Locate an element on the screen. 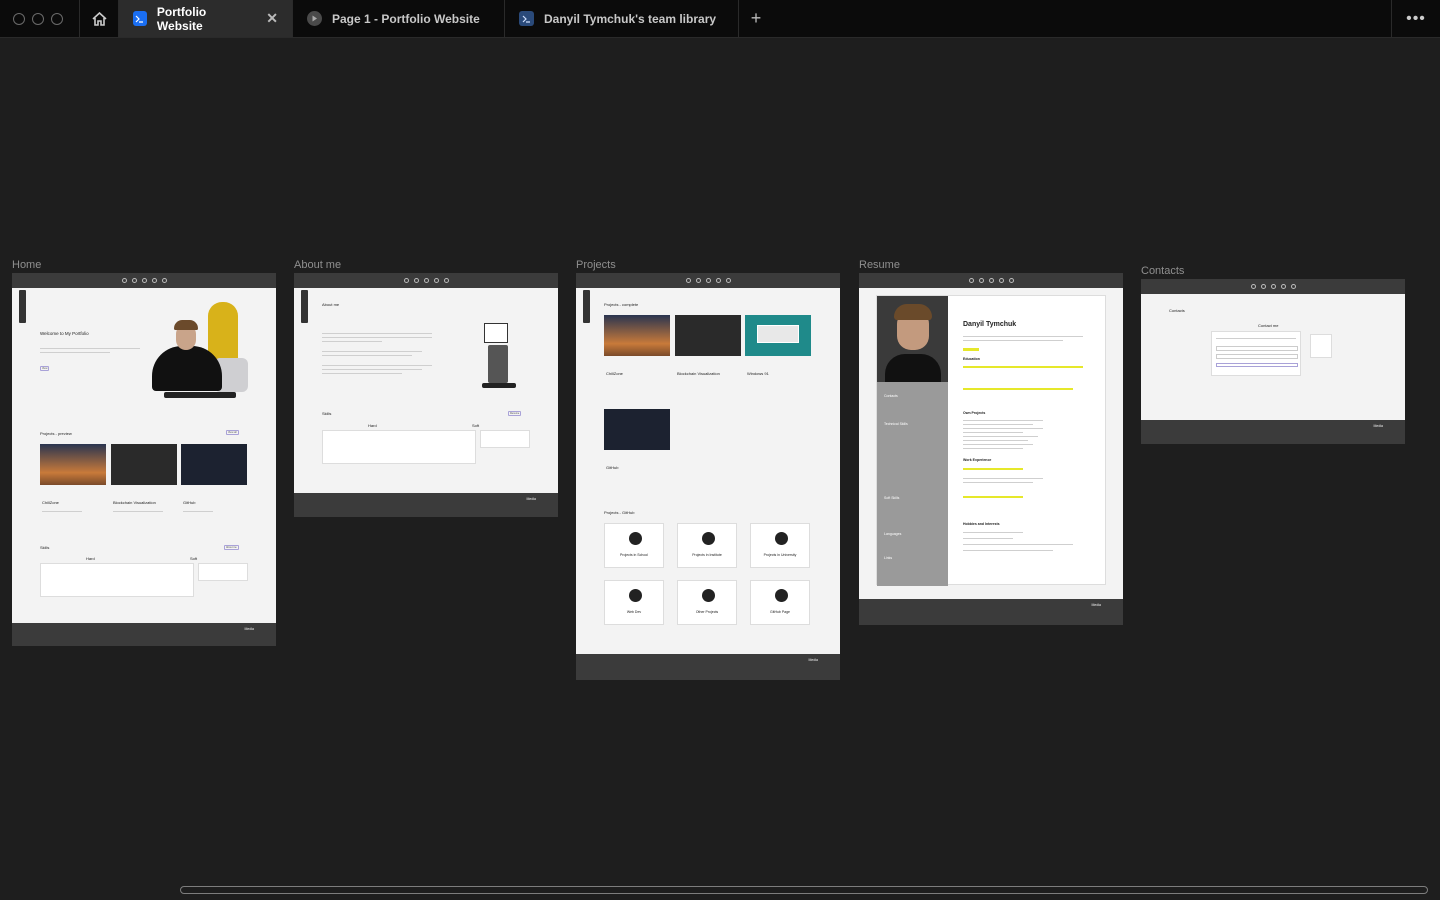 The width and height of the screenshot is (1440, 900). resume-work-label: Work Experience is located at coordinates (977, 460).